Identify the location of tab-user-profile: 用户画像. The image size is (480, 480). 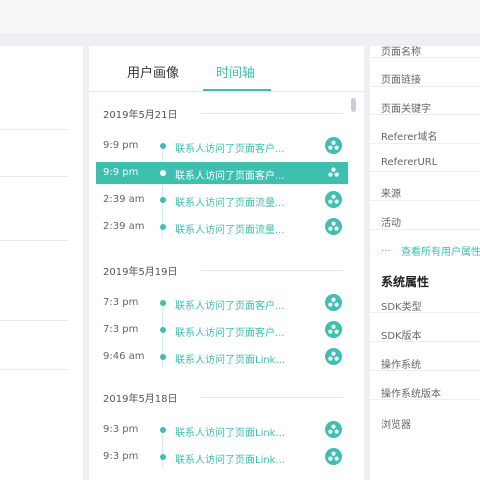
(153, 76).